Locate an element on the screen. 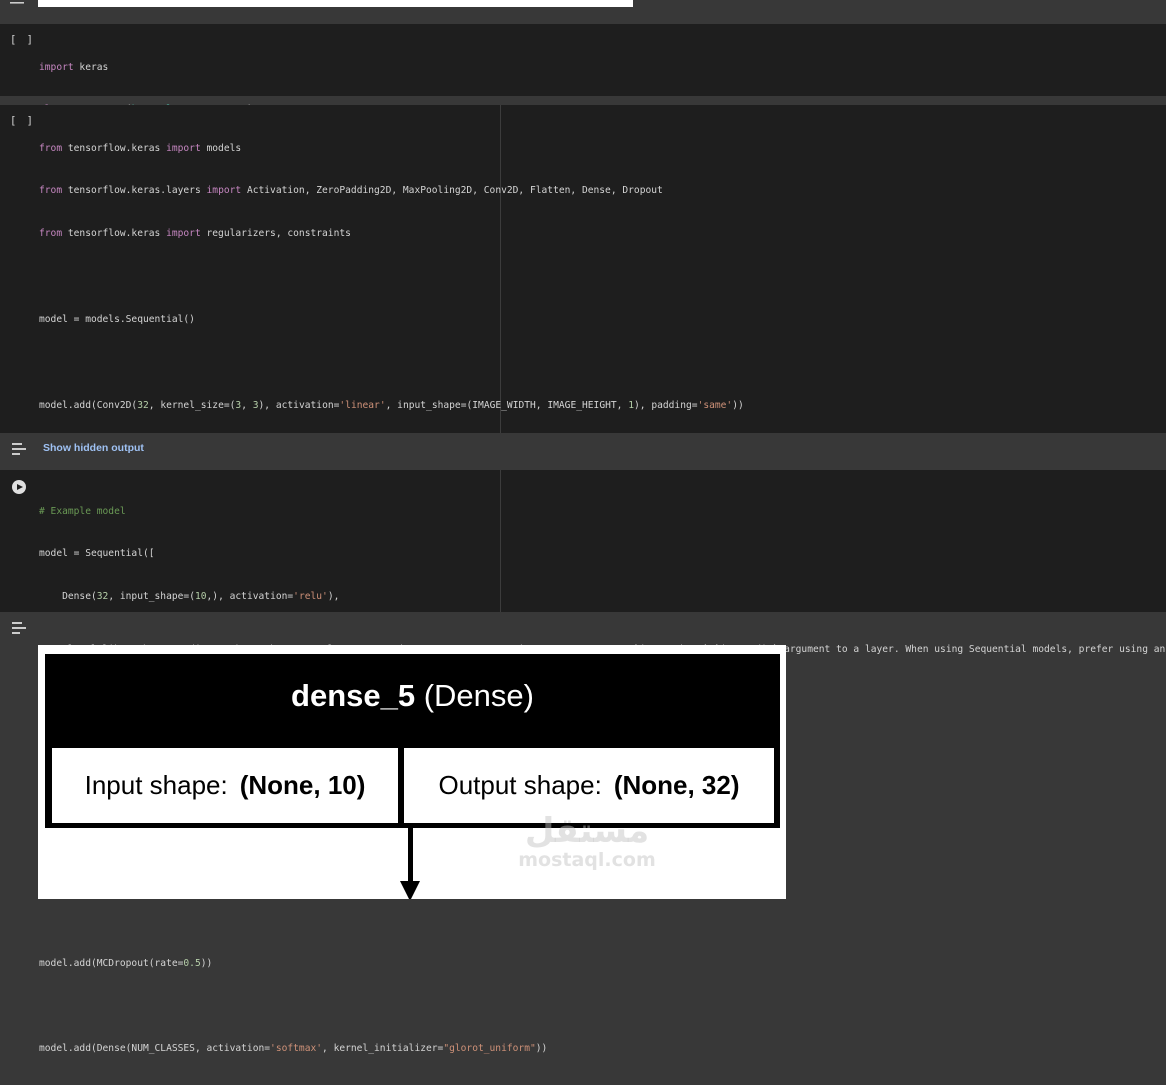  input-shape-value: (None, 10) is located at coordinates (302, 785).